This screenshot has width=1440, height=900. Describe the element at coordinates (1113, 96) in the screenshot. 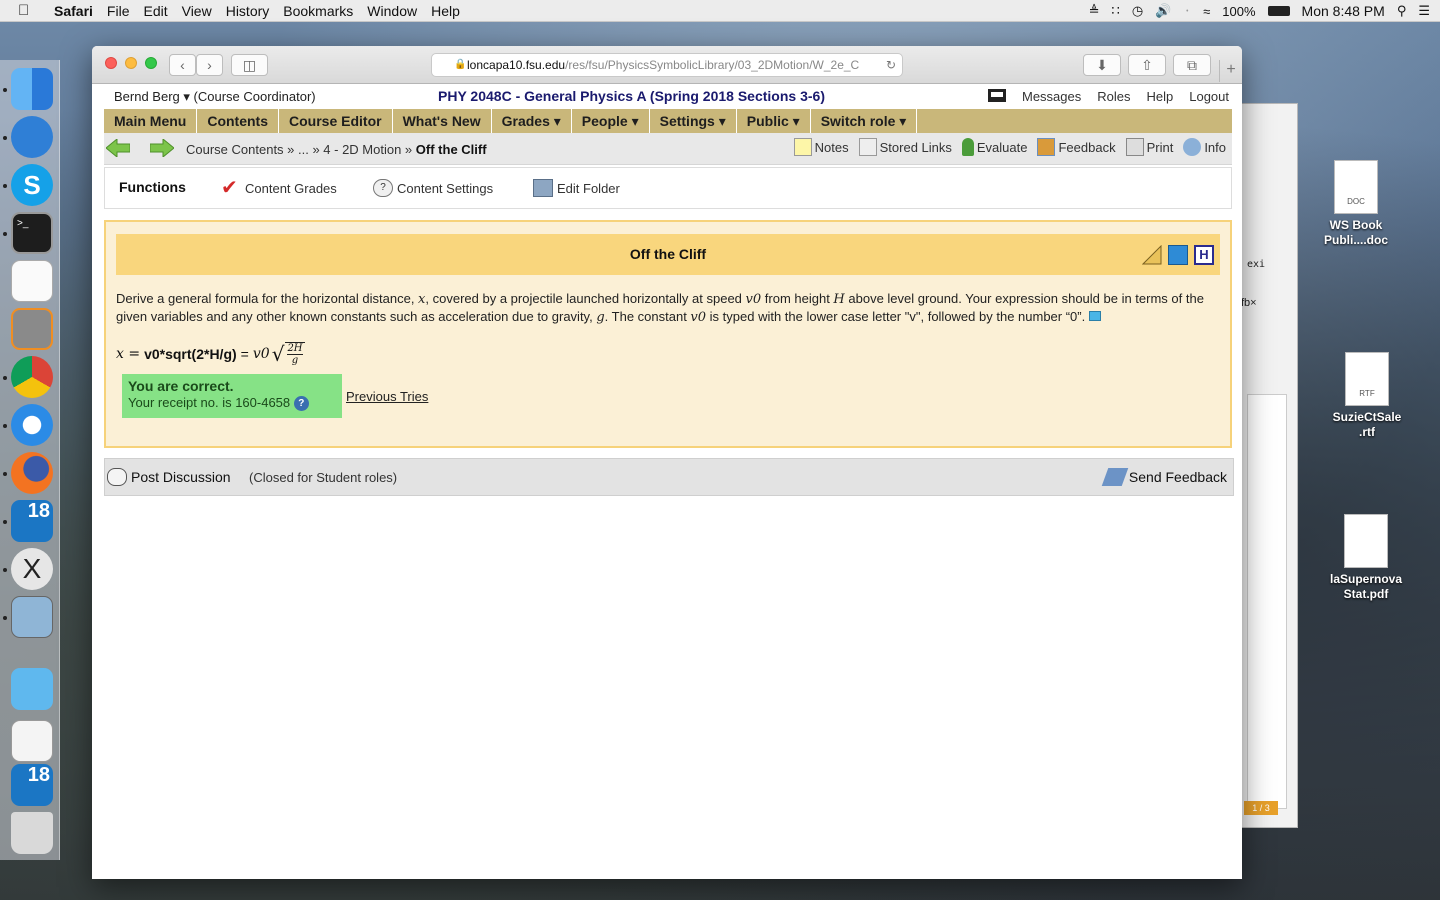

I see `roles-link: Roles` at that location.